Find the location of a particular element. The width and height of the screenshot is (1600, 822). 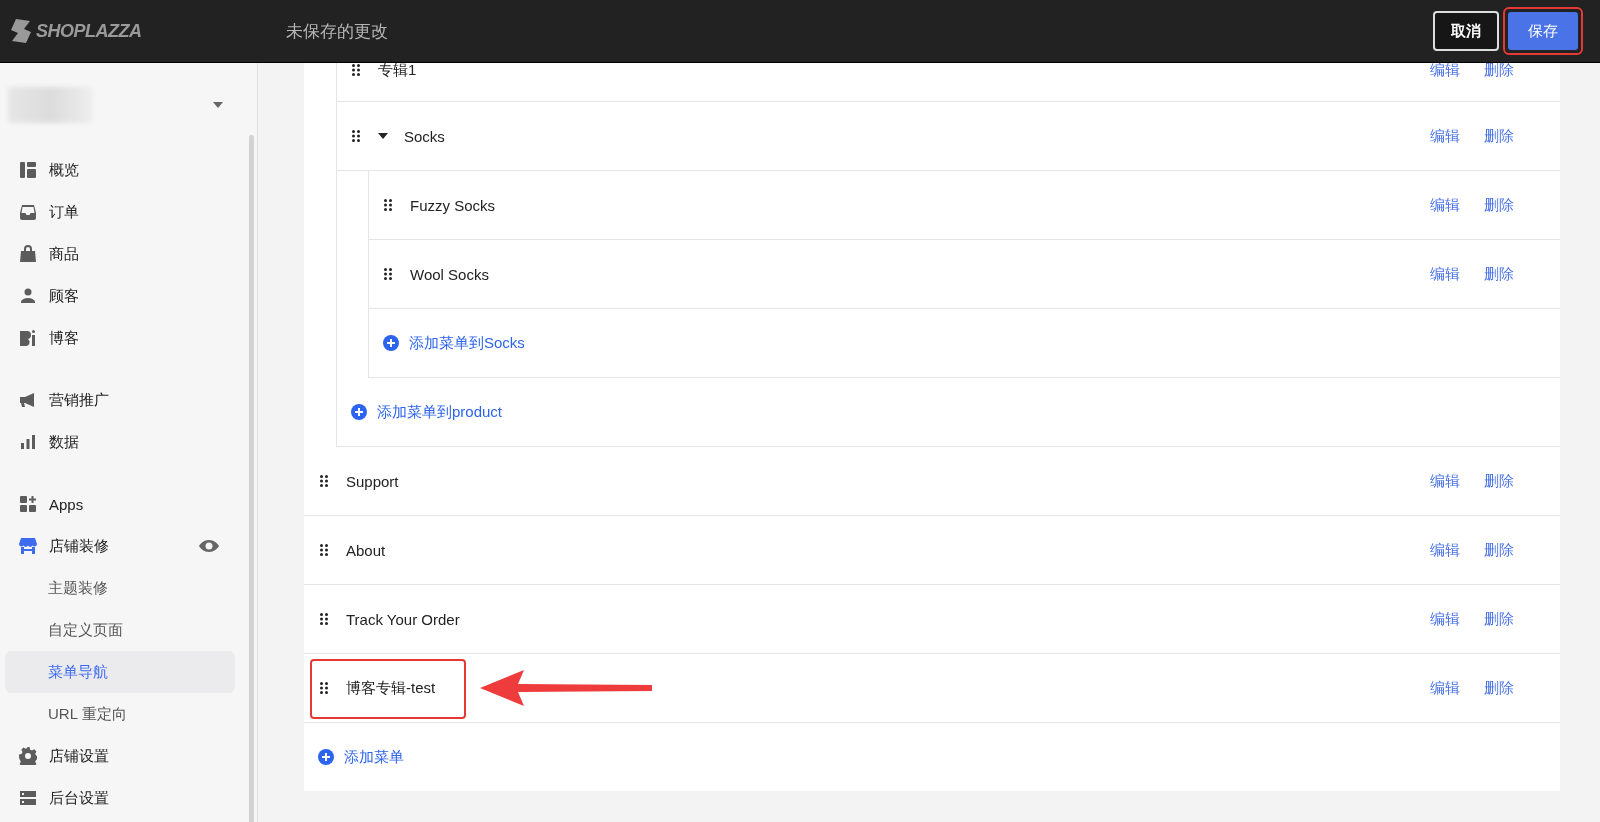

nav-label: 概览 is located at coordinates (64, 170).